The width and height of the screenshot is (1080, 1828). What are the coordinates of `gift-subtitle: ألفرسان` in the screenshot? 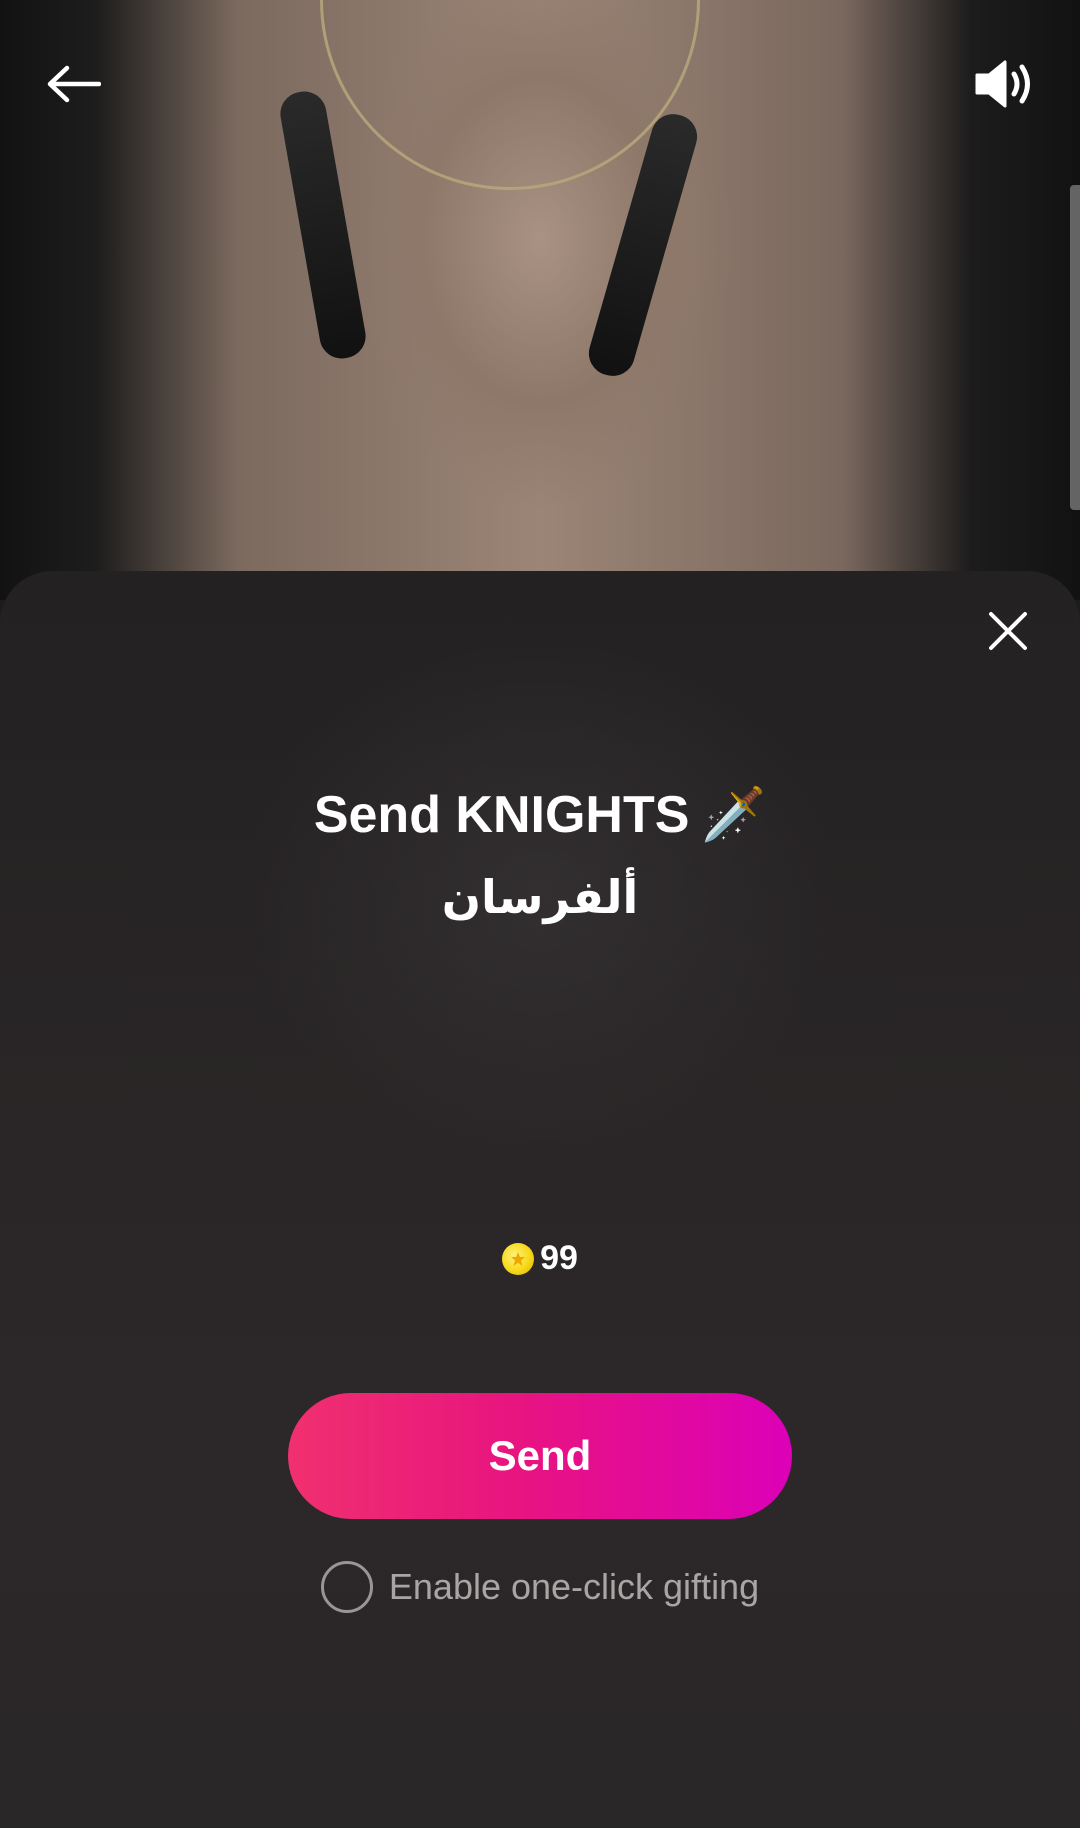 It's located at (540, 897).